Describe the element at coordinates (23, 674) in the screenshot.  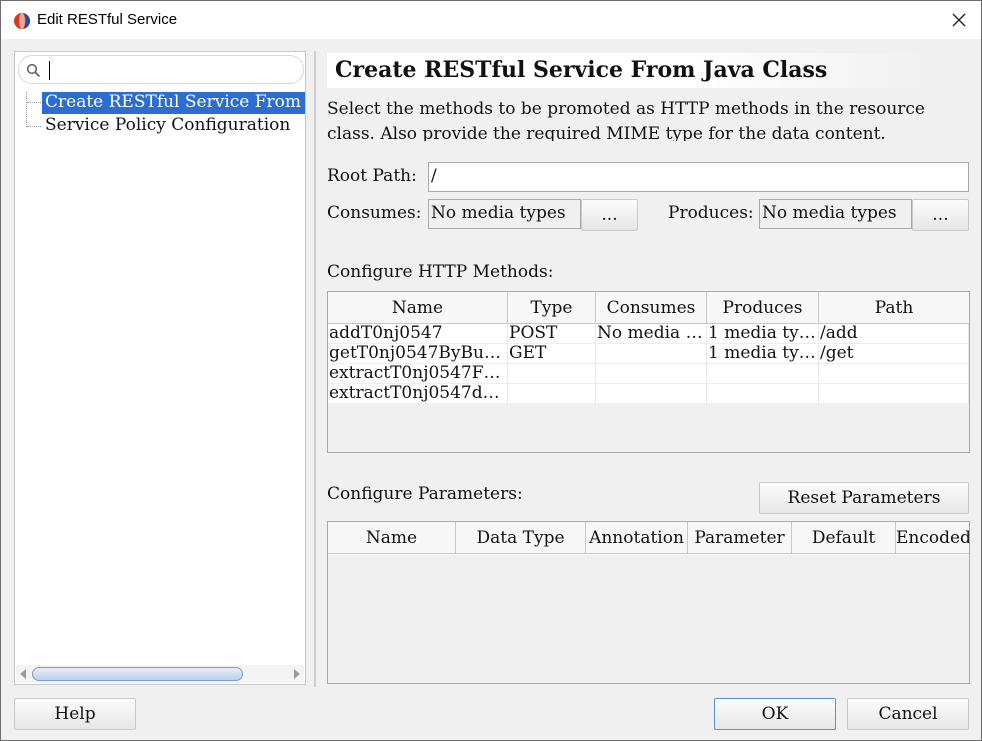
I see `scroll-left-icon` at that location.